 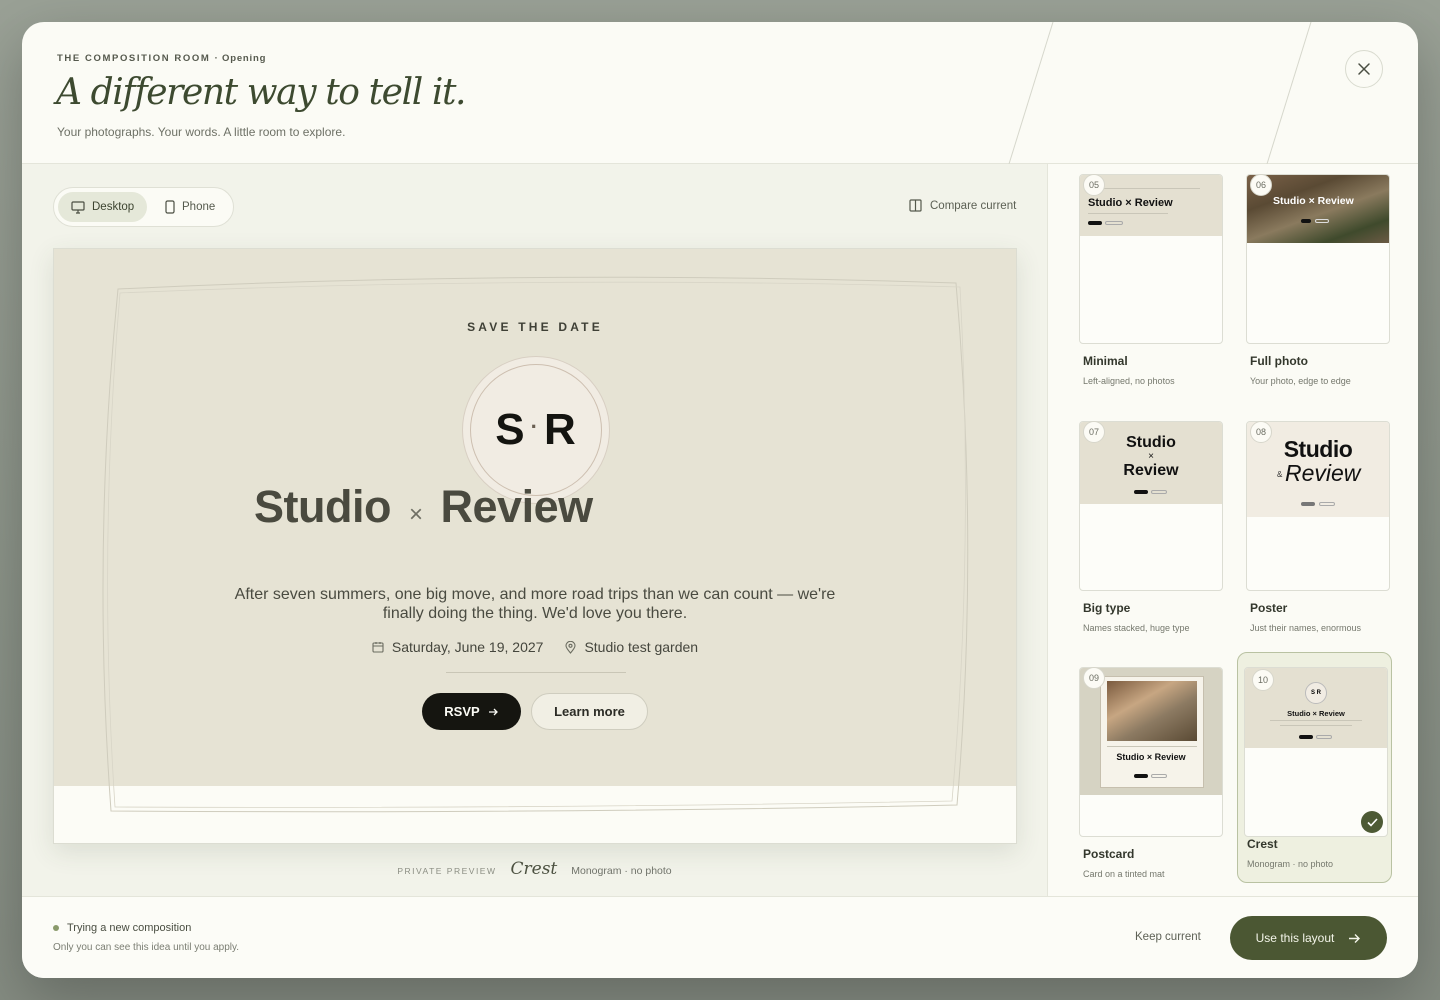 What do you see at coordinates (240, 58) in the screenshot?
I see `eyebrow-sub: · Opening` at bounding box center [240, 58].